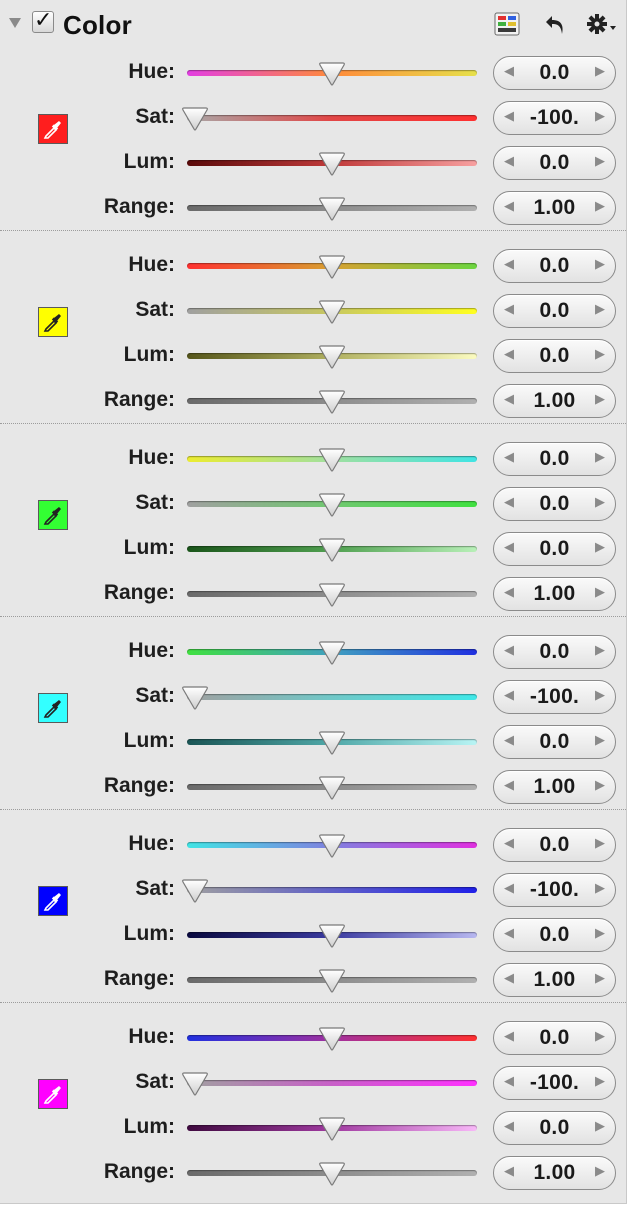 The width and height of the screenshot is (632, 1205). What do you see at coordinates (507, 24) in the screenshot?
I see `presets-icon` at bounding box center [507, 24].